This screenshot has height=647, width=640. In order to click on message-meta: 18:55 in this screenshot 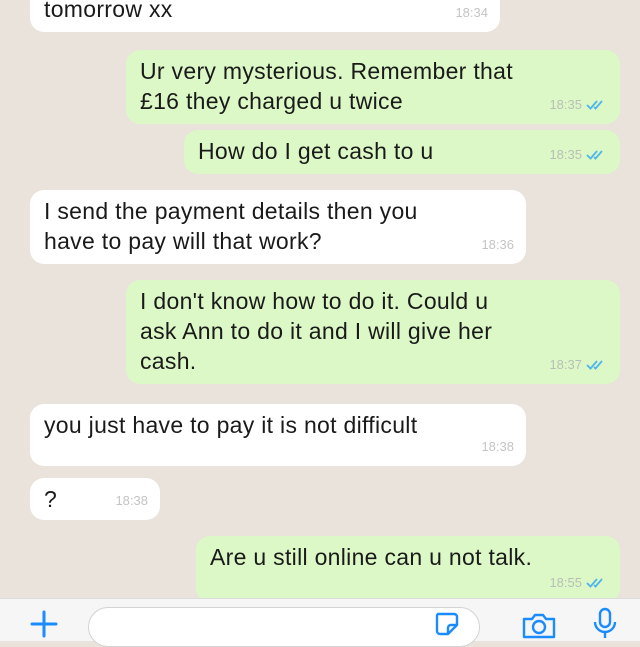, I will do `click(578, 583)`.